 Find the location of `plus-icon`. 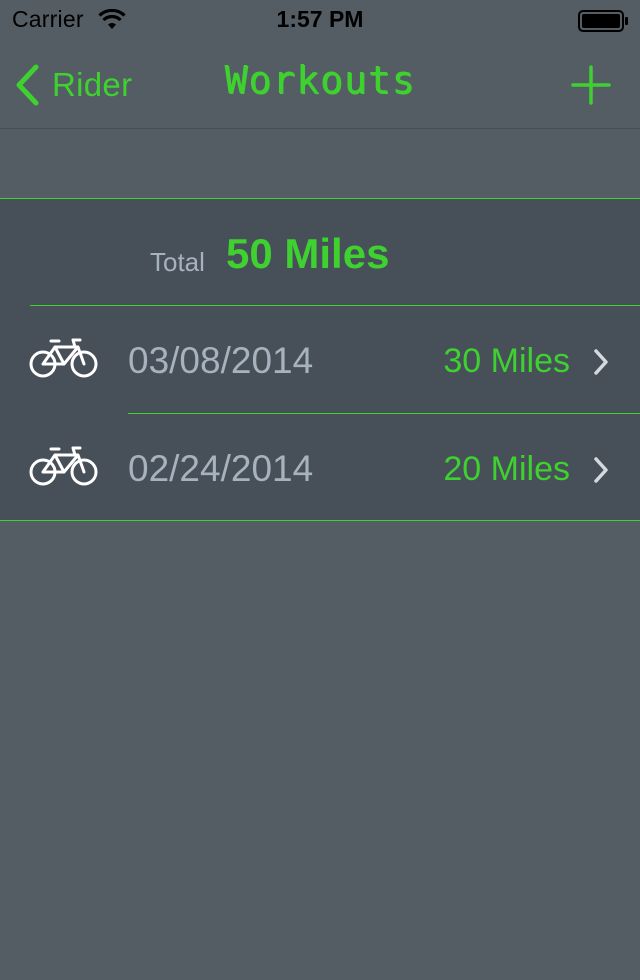

plus-icon is located at coordinates (591, 85).